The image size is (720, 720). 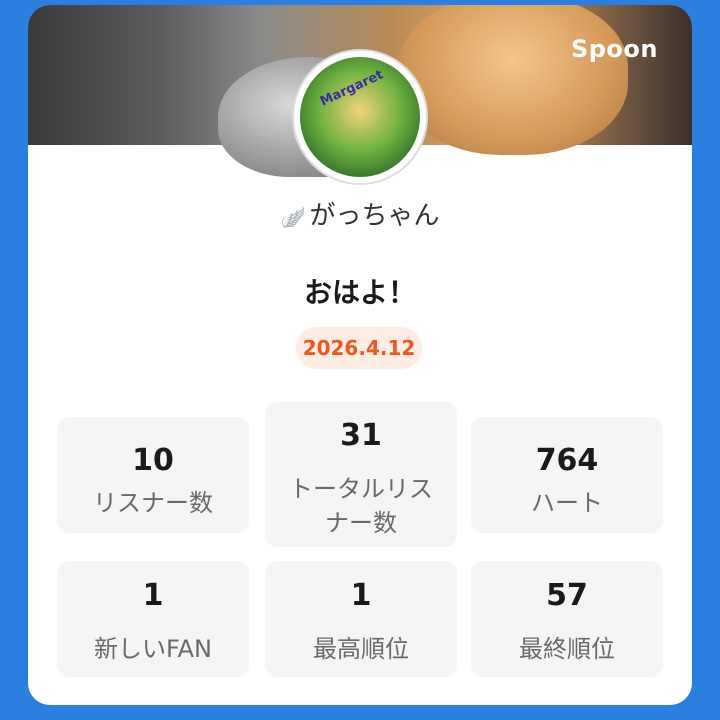 What do you see at coordinates (361, 506) in the screenshot?
I see `stat-label: トータルリスナー数` at bounding box center [361, 506].